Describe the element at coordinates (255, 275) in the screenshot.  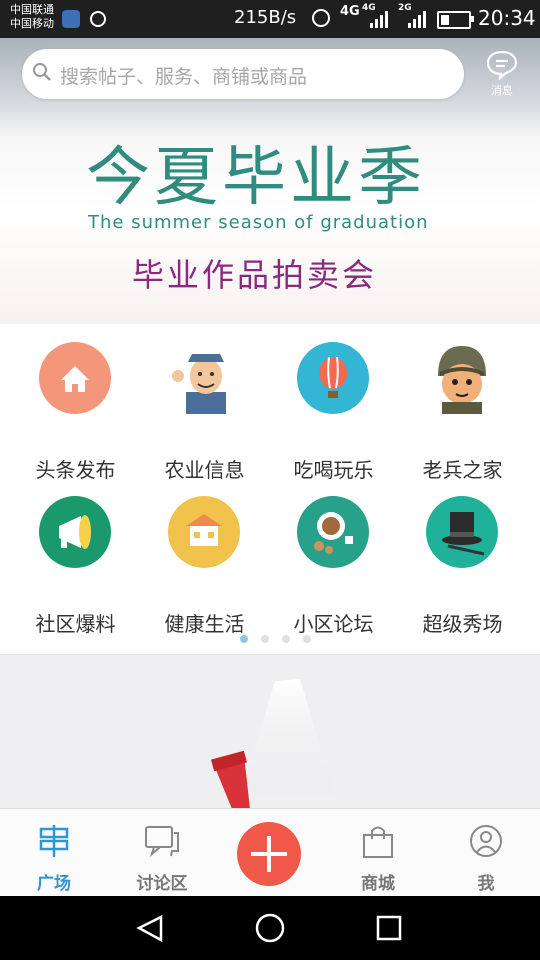
I see `banner-event: 毕业作品拍卖会` at that location.